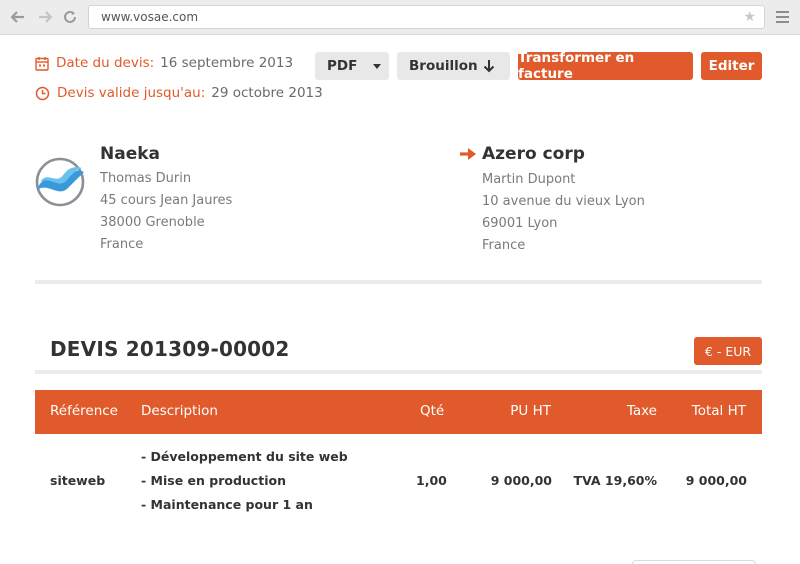  What do you see at coordinates (150, 17) in the screenshot?
I see `url-text: www.vosae.com` at bounding box center [150, 17].